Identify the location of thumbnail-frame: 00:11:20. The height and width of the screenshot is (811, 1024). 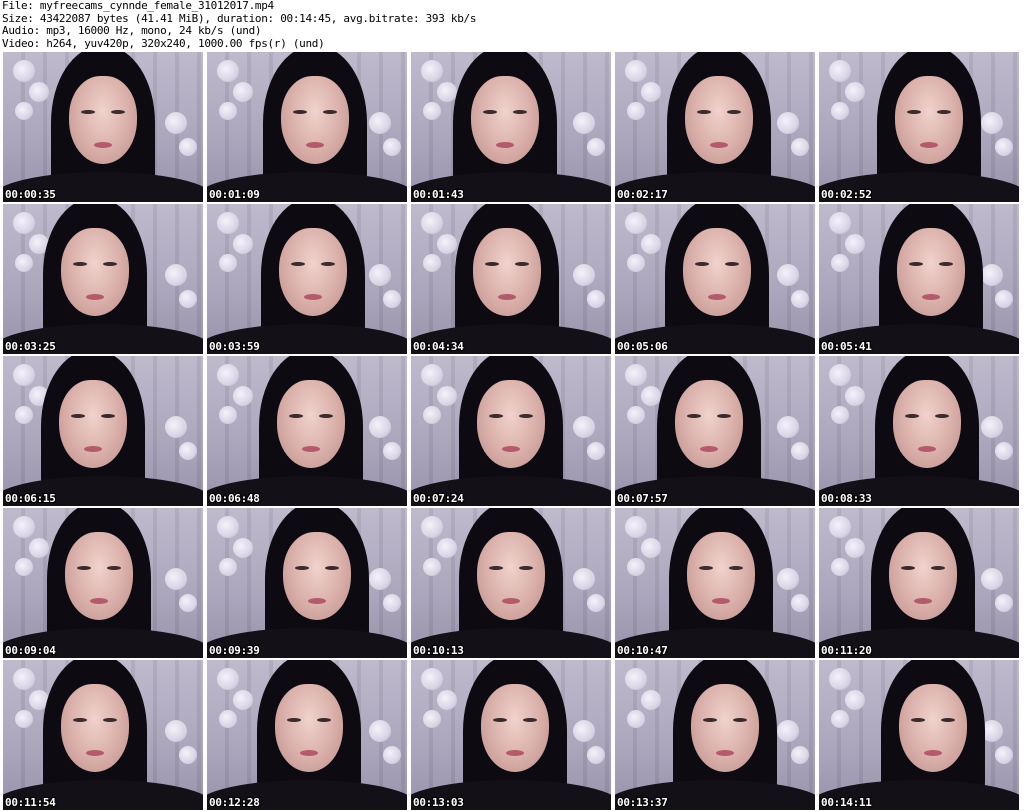
(919, 583).